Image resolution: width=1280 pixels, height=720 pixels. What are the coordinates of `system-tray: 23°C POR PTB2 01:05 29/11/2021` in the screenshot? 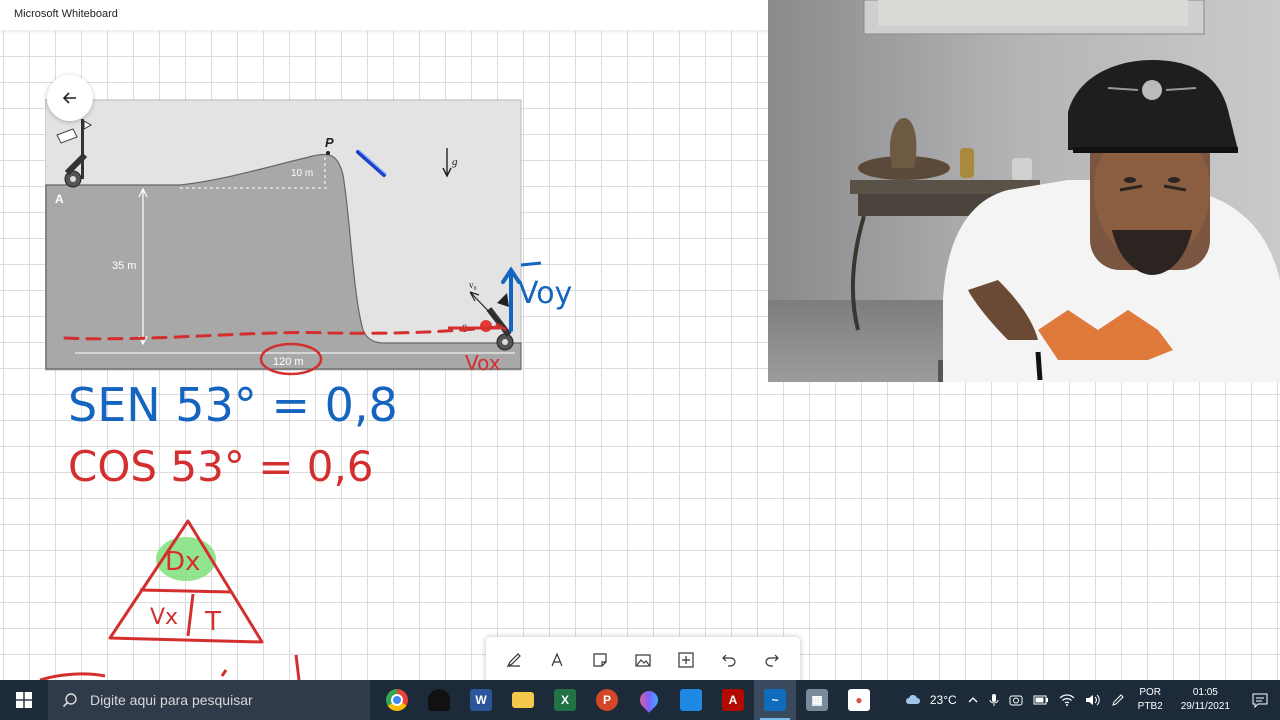 It's located at (1089, 700).